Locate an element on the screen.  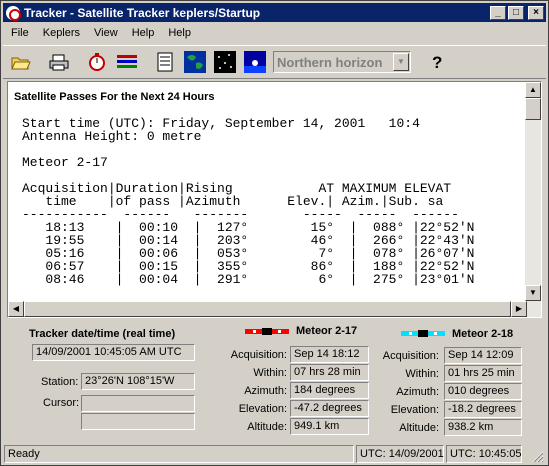
vertical-scrollbar: ▲ ▼ is located at coordinates (533, 191).